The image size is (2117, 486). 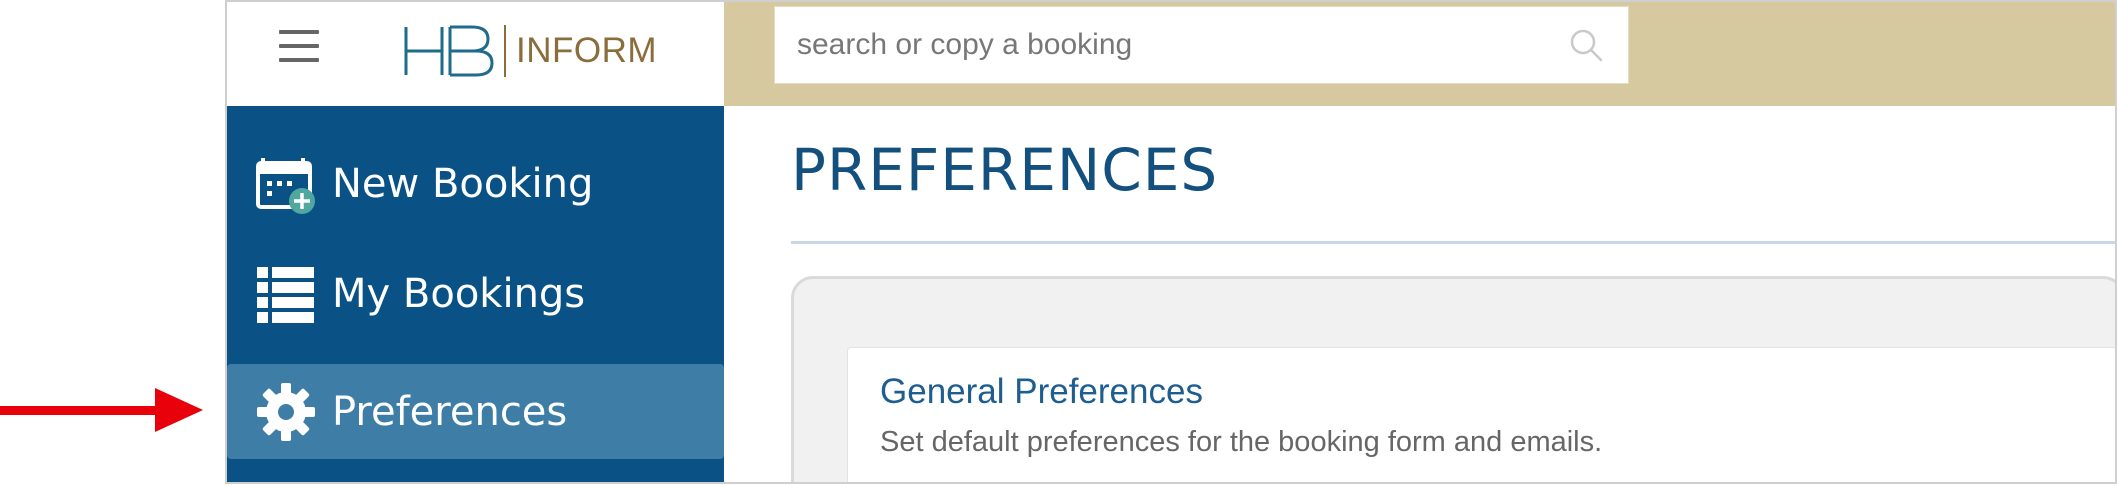 What do you see at coordinates (285, 294) in the screenshot?
I see `list-icon` at bounding box center [285, 294].